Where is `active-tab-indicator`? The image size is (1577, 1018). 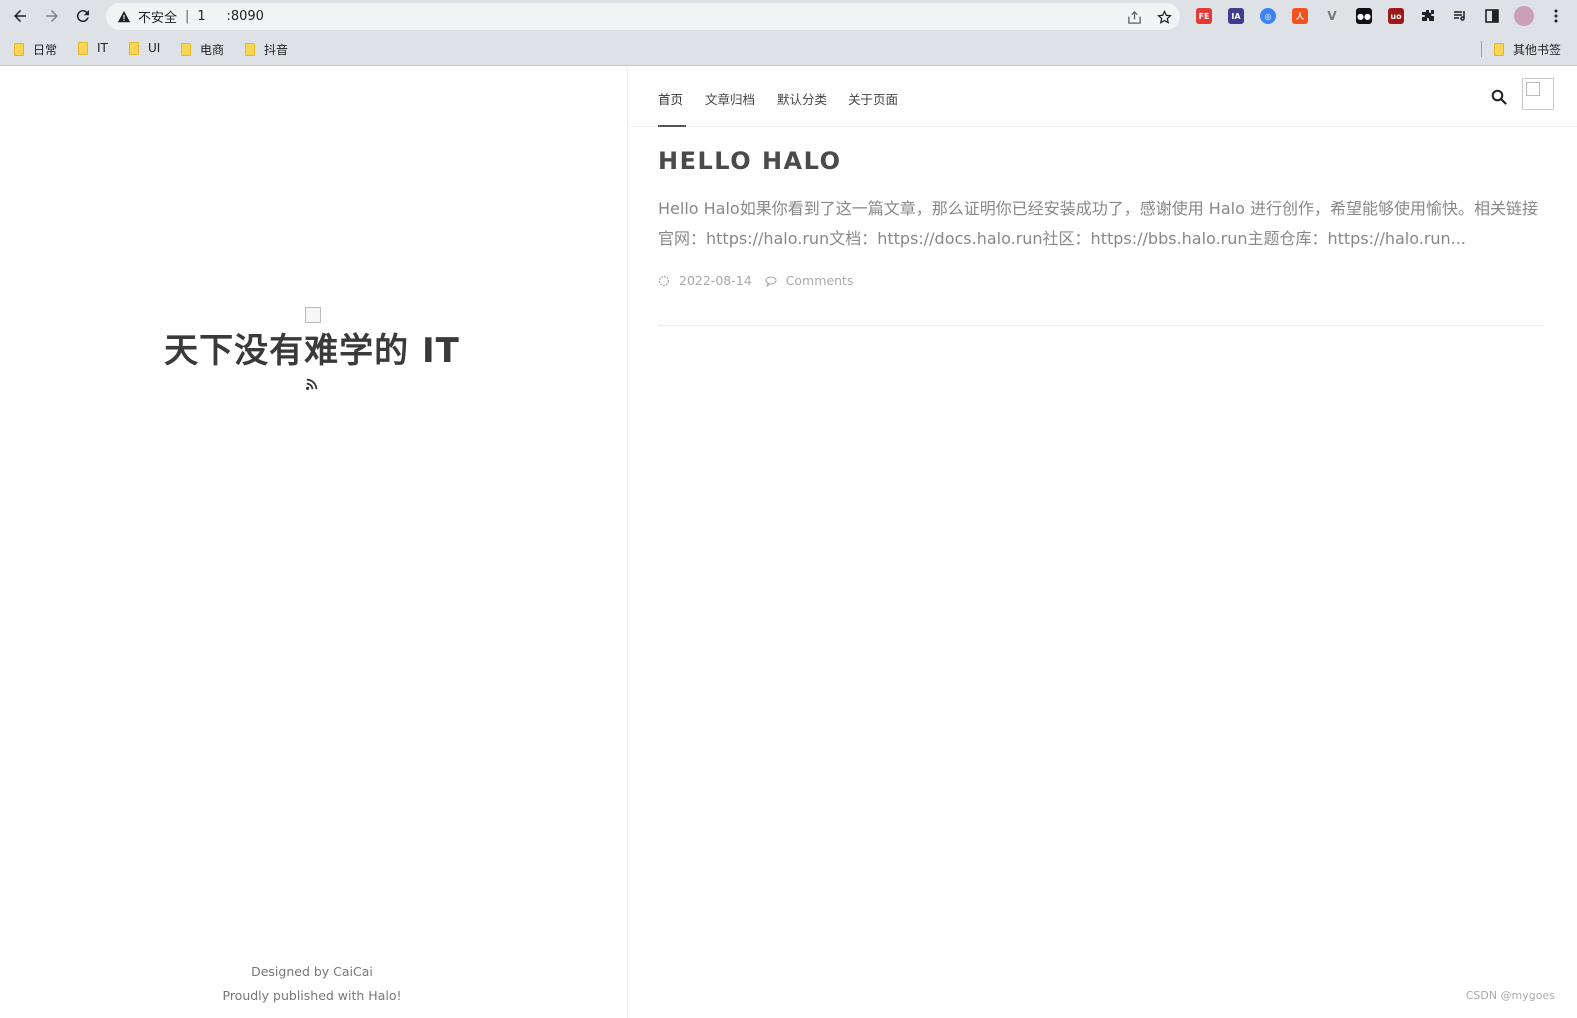
active-tab-indicator is located at coordinates (672, 126).